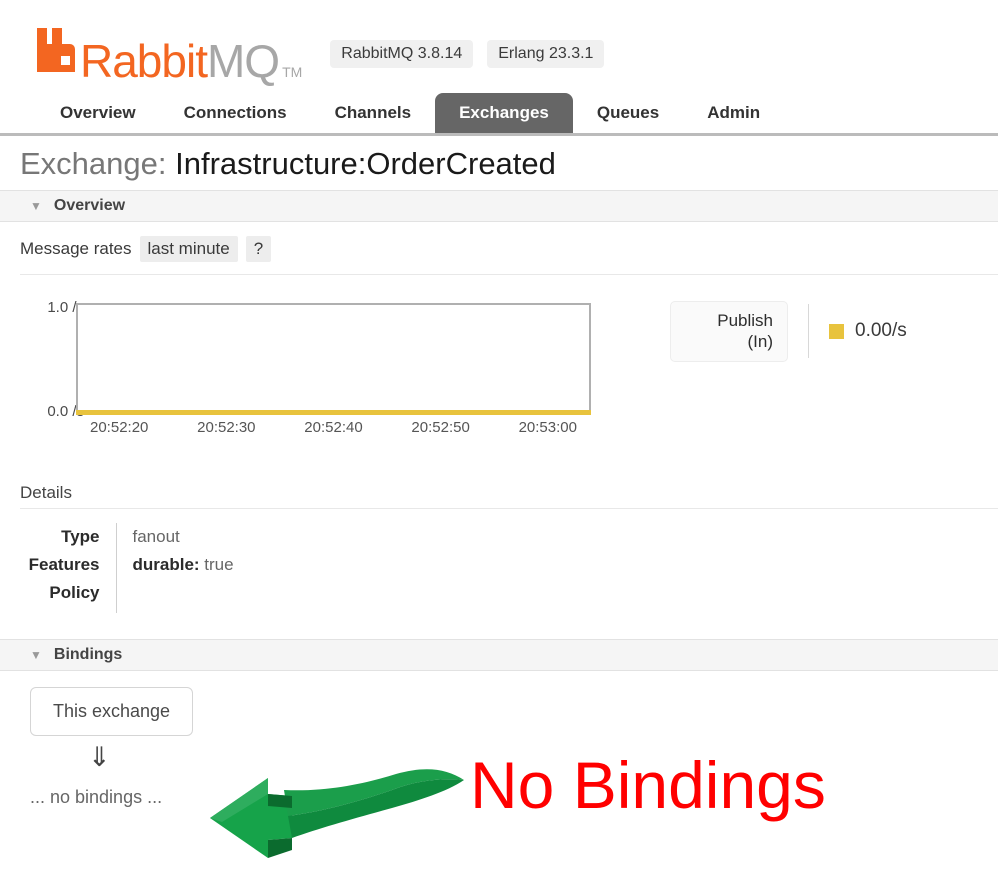 The image size is (998, 882). Describe the element at coordinates (243, 60) in the screenshot. I see `logo-text-mq: MQ` at that location.